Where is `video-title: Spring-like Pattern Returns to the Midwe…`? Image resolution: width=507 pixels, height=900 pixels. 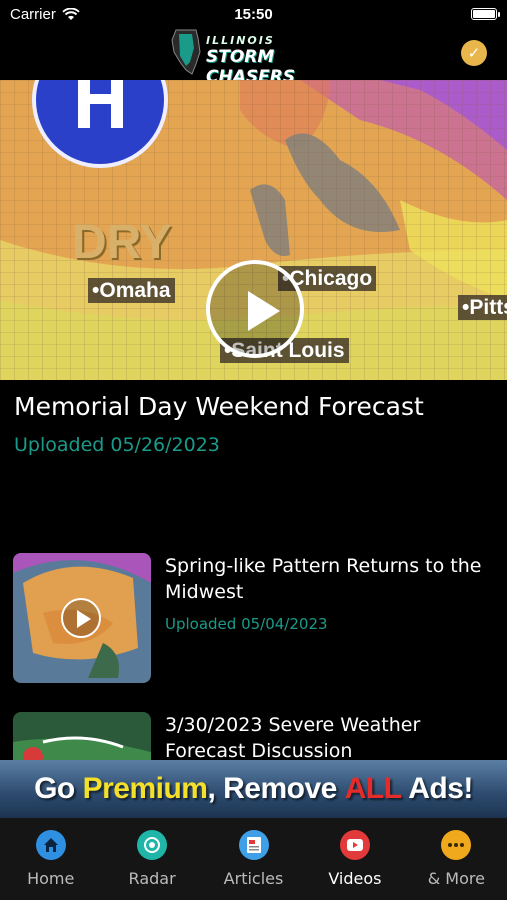
video-title: Spring-like Pattern Returns to the Midwe… is located at coordinates (332, 579).